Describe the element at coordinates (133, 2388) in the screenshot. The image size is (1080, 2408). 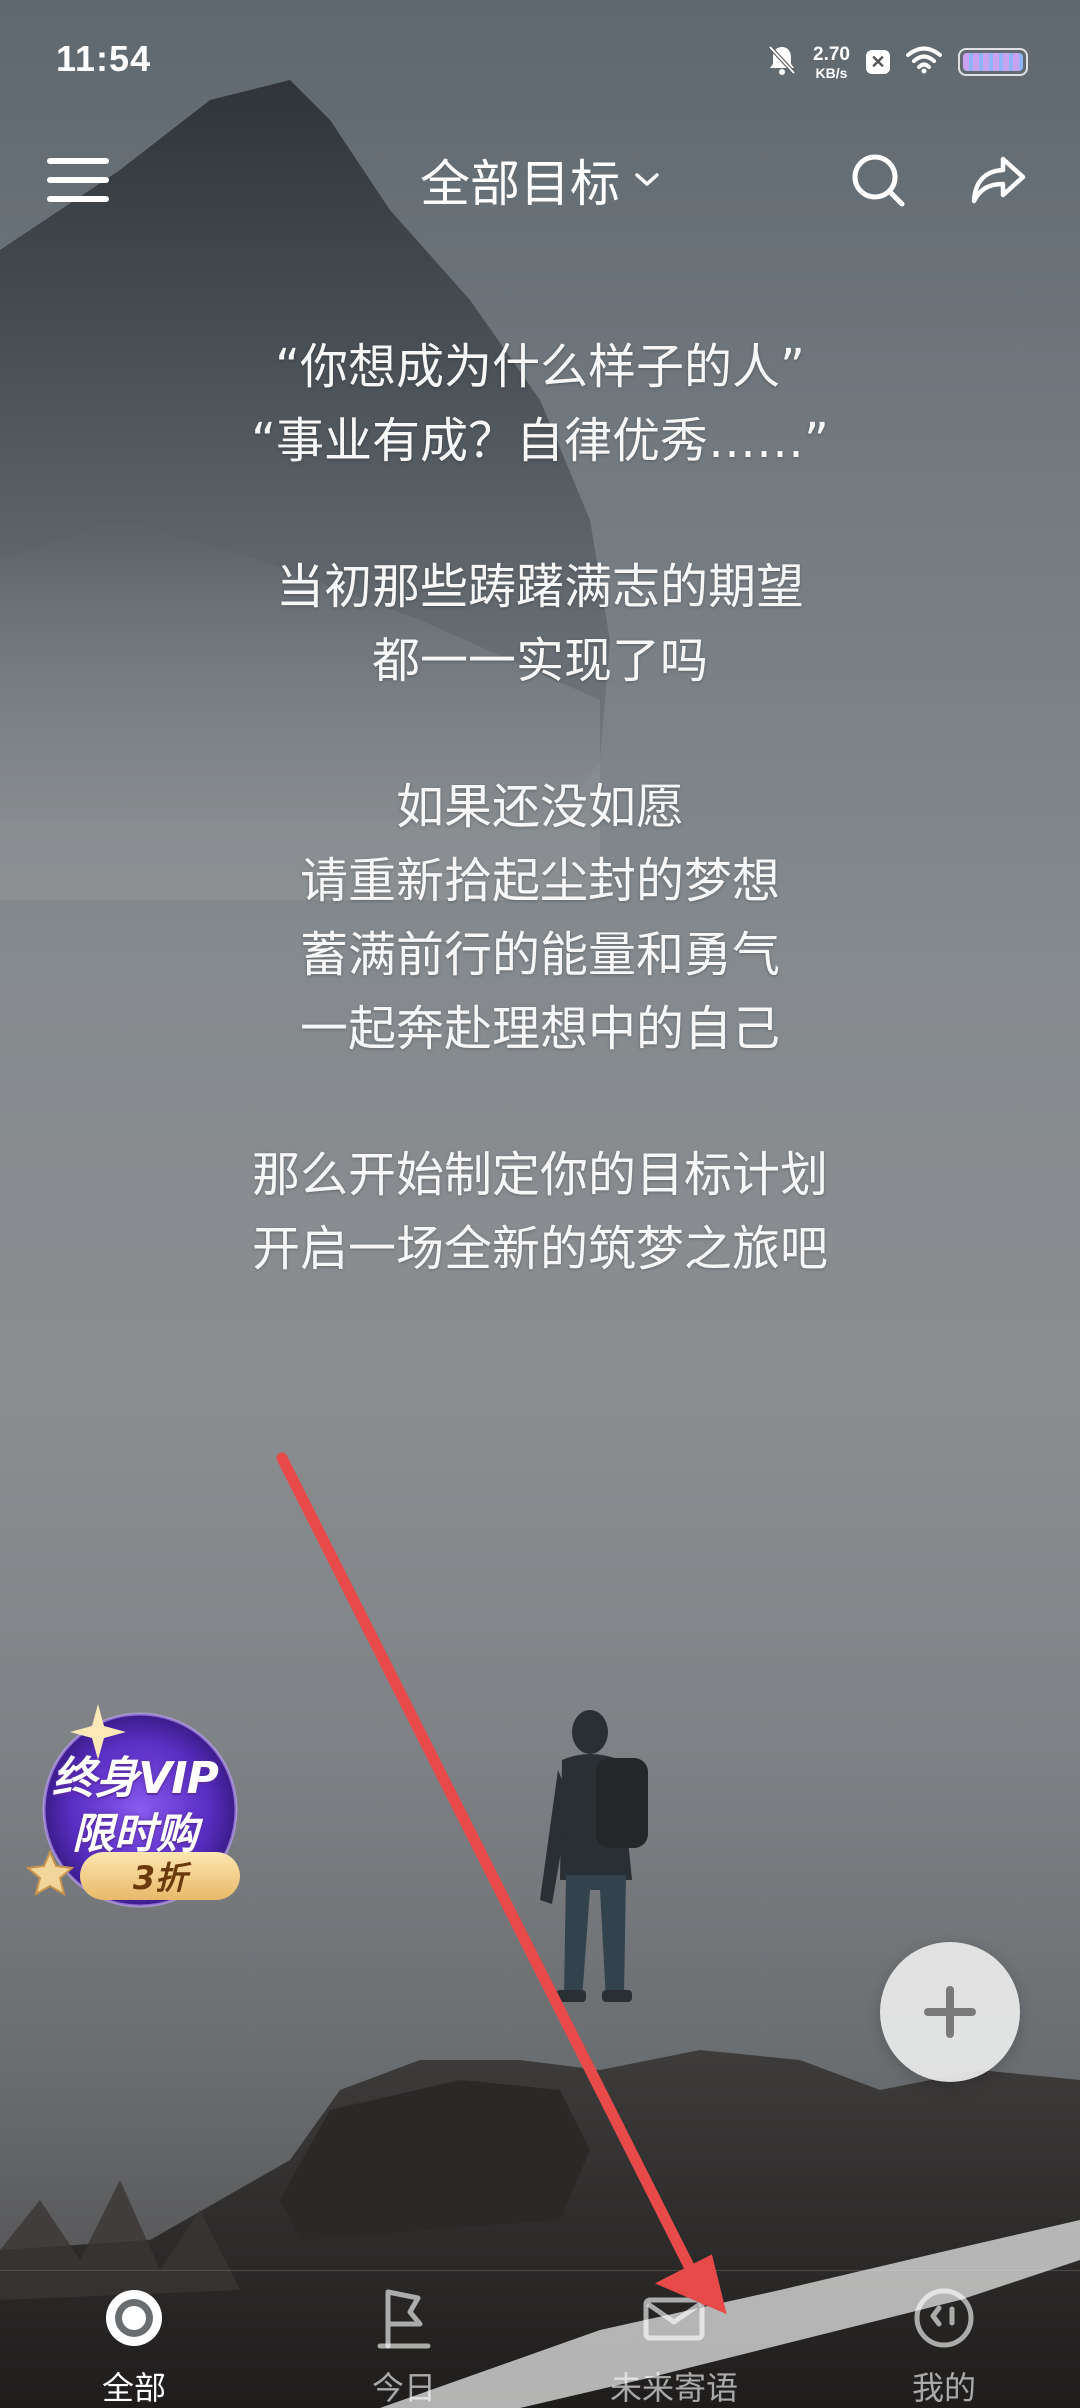
I see `tab-label: 全部` at that location.